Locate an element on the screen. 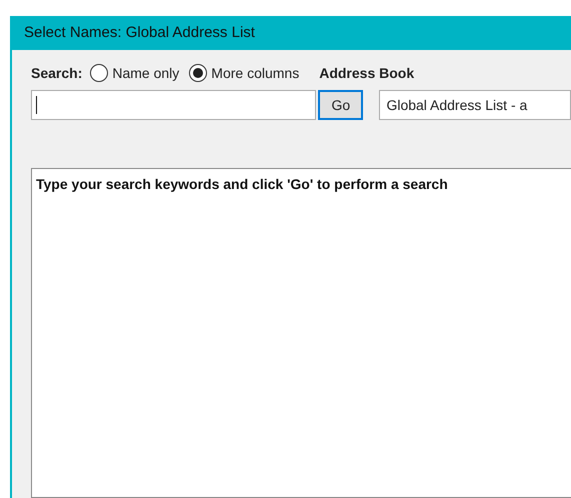 Image resolution: width=571 pixels, height=498 pixels. search-field is located at coordinates (173, 105).